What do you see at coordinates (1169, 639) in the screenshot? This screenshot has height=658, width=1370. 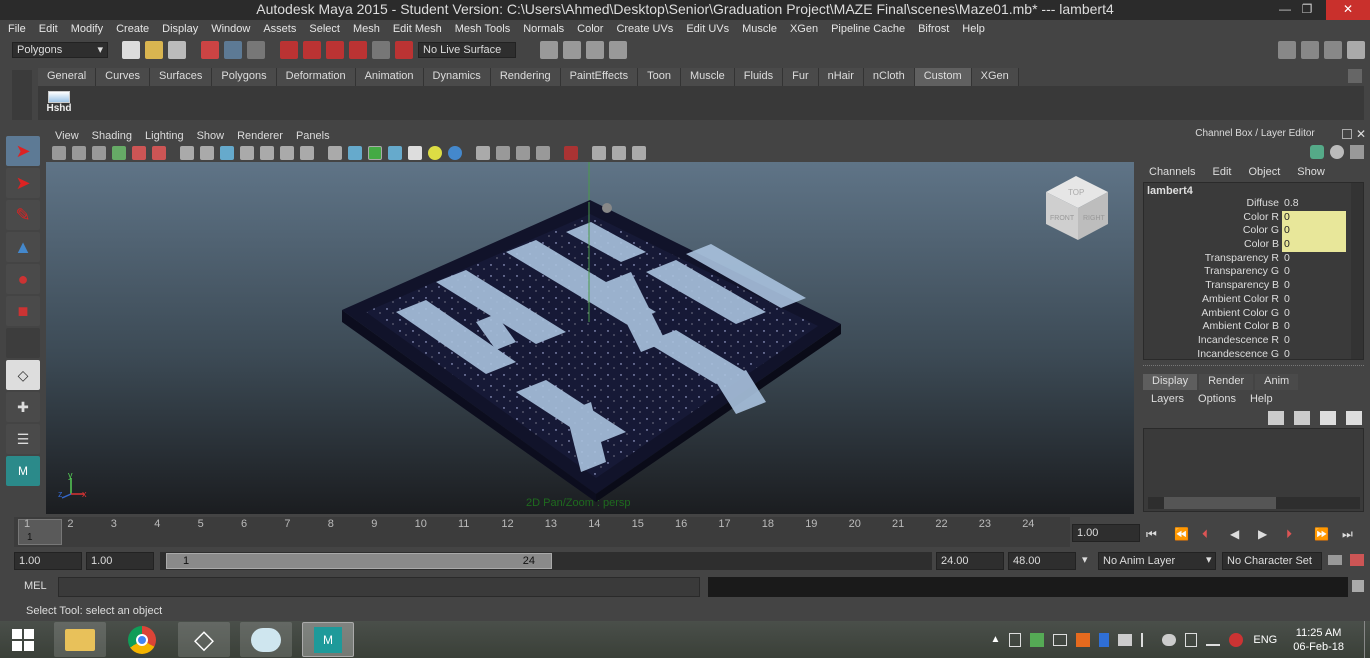 I see `cloud-icon` at bounding box center [1169, 639].